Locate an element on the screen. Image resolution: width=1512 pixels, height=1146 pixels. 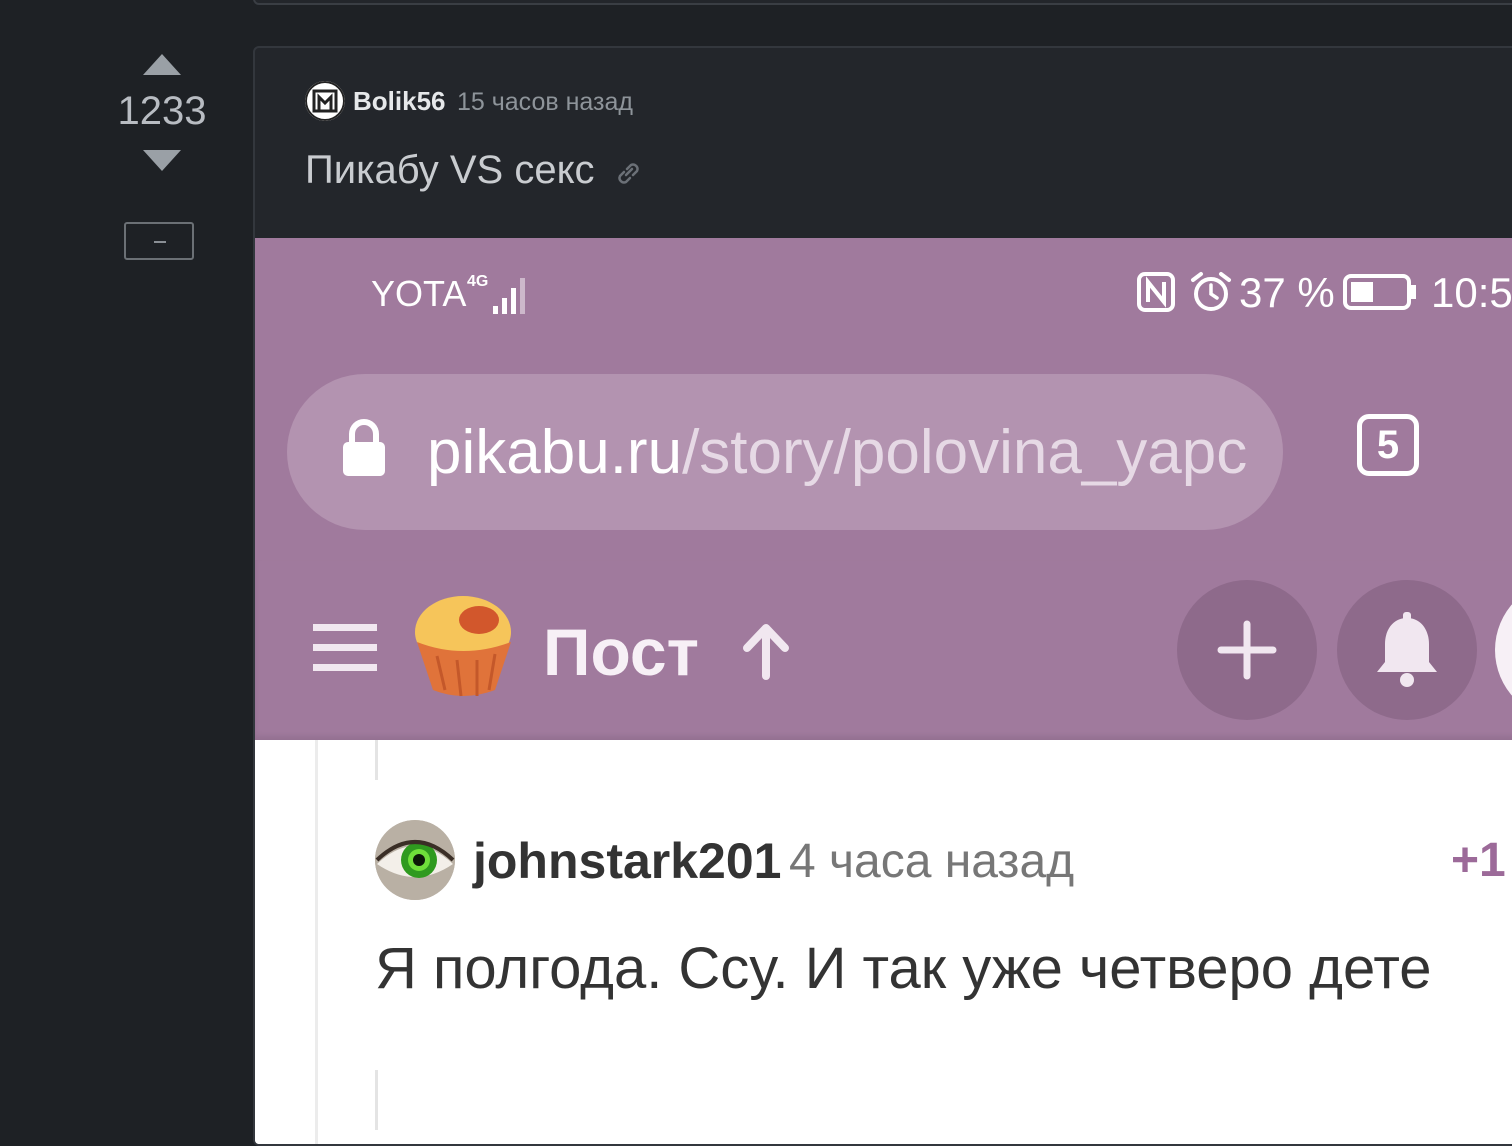
carrier-label: YOTA is located at coordinates (419, 293).